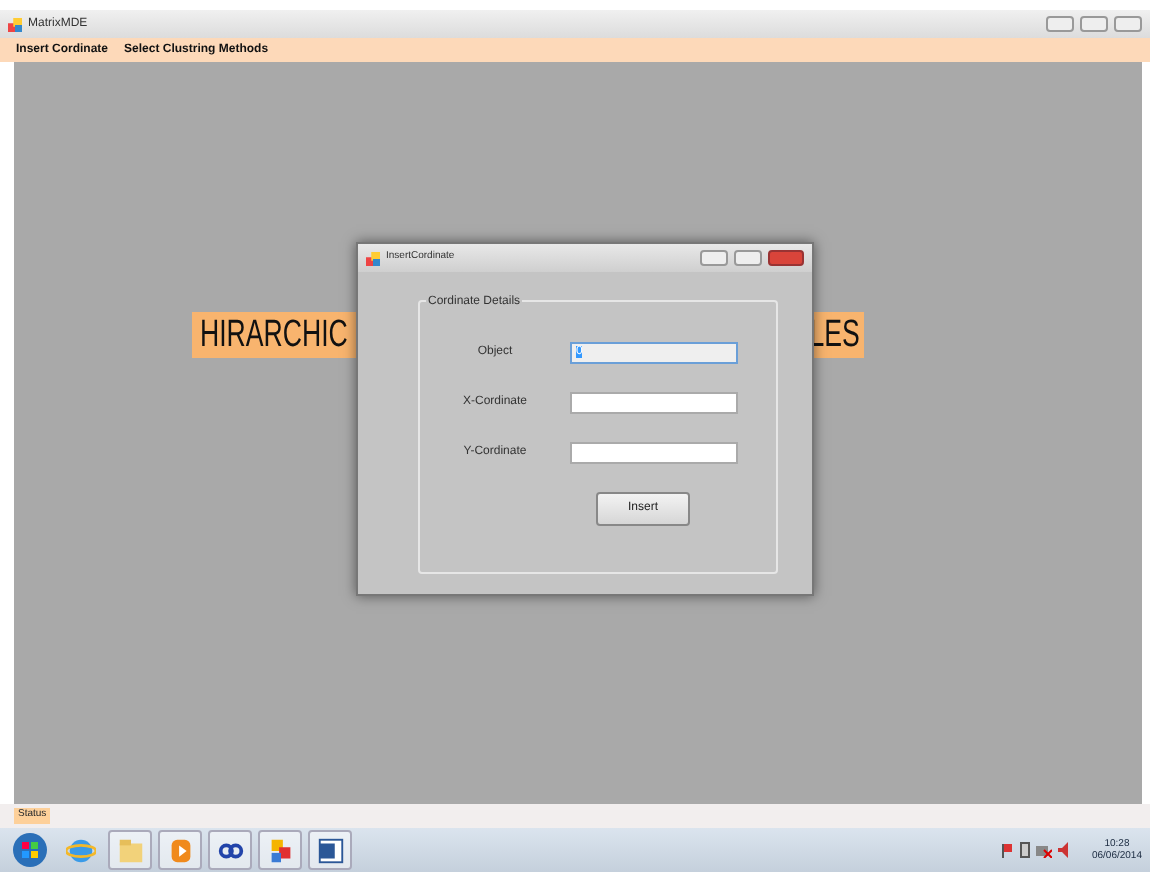  Describe the element at coordinates (80, 850) in the screenshot. I see `browser-icon` at that location.